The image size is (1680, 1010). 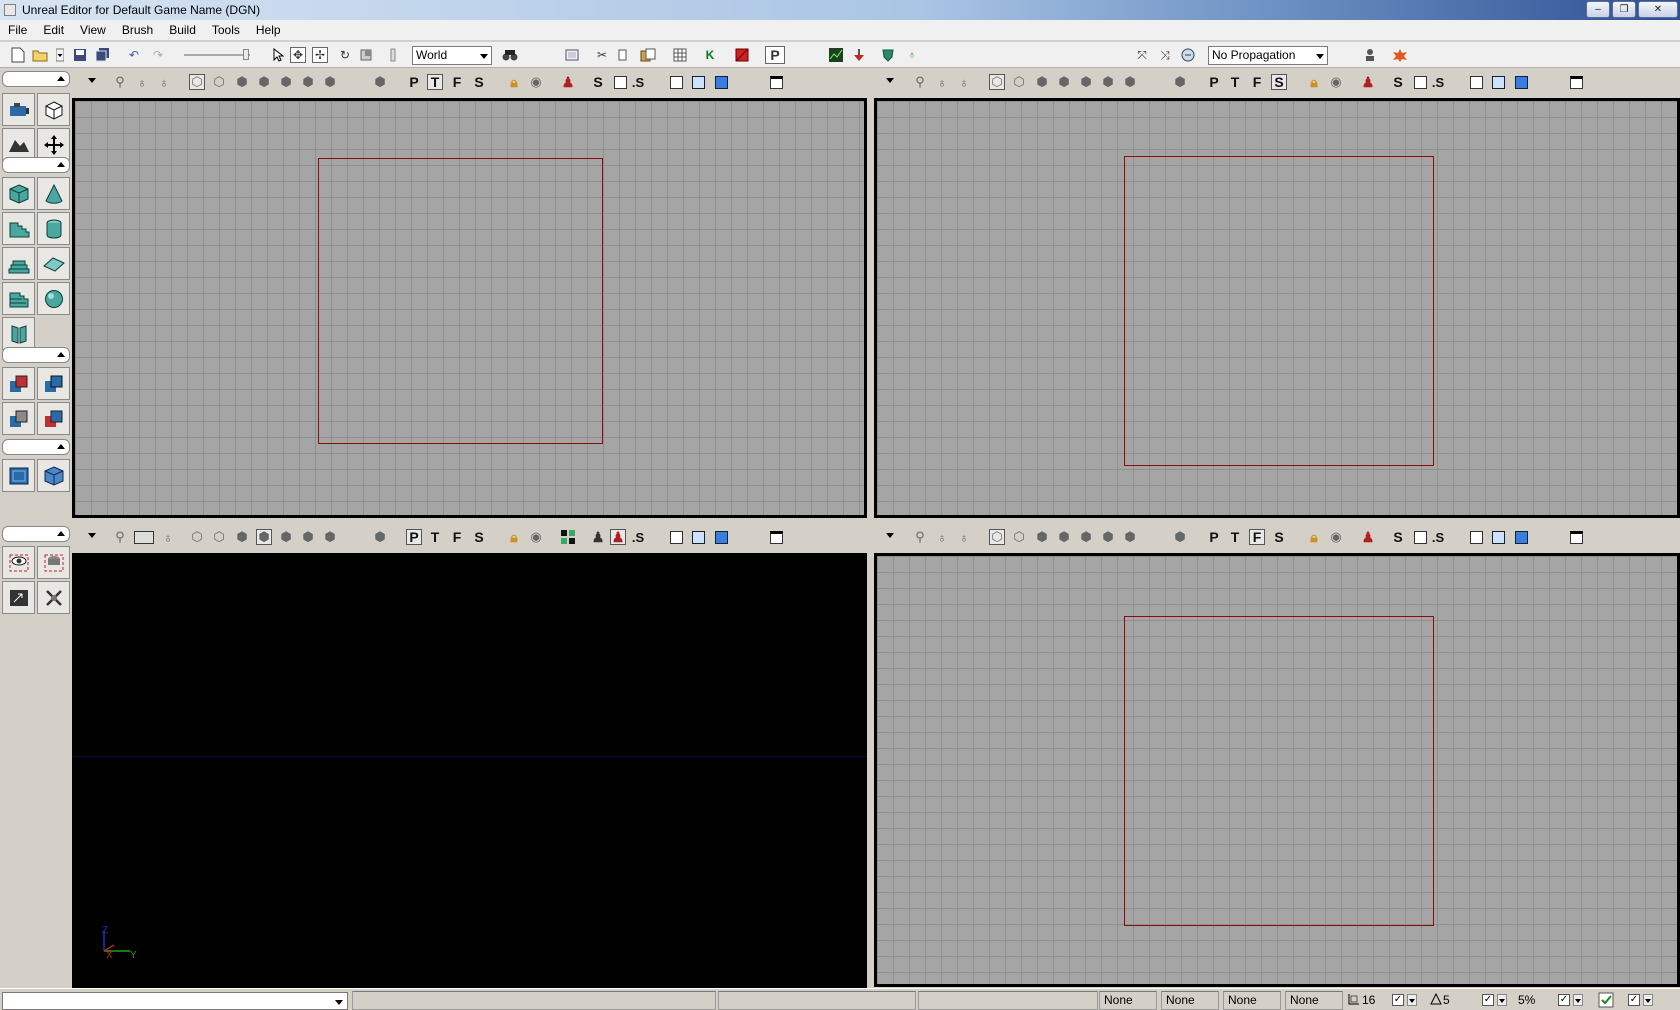 I want to click on save-icon, so click(x=80, y=55).